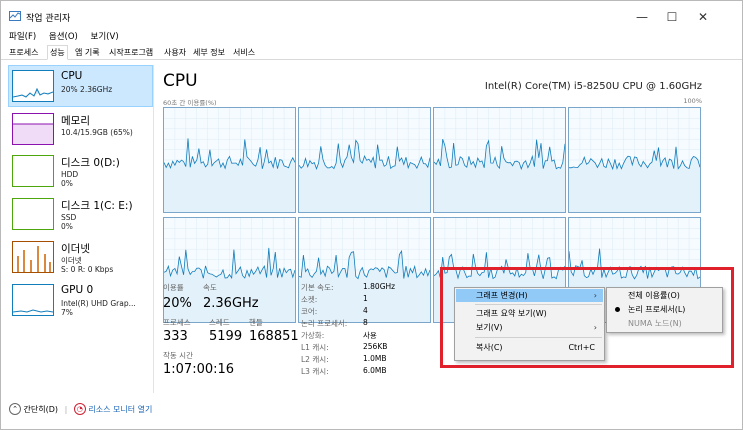 The height and width of the screenshot is (430, 743). Describe the element at coordinates (72, 76) in the screenshot. I see `sidebar-item-title: CPU` at that location.